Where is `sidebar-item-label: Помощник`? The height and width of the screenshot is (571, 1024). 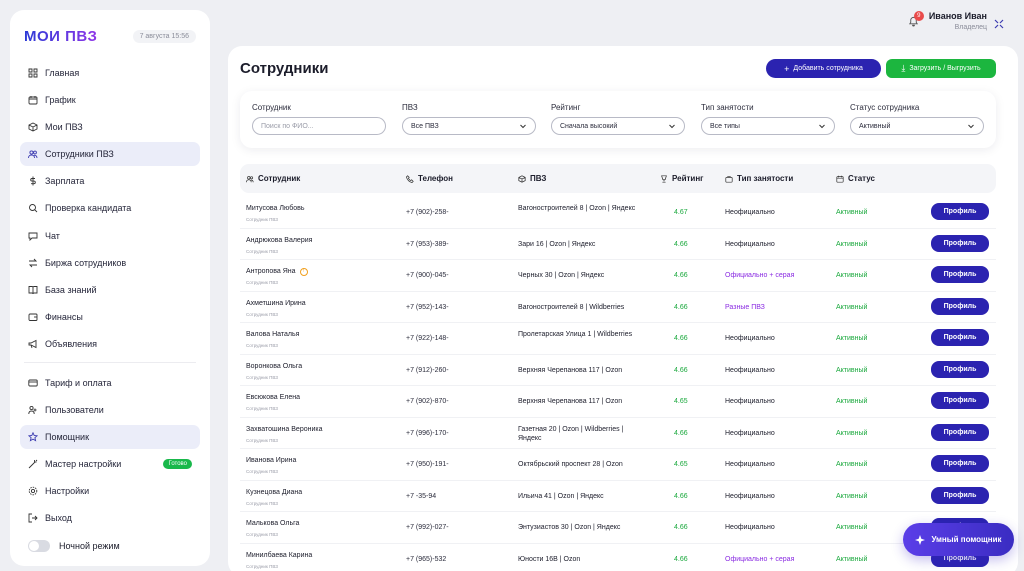
sidebar-item-label: Помощник is located at coordinates (67, 437).